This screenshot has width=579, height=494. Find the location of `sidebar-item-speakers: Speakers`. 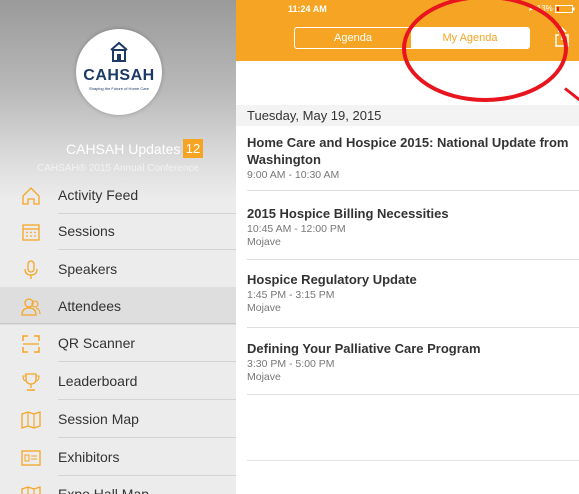

sidebar-item-speakers: Speakers is located at coordinates (118, 269).